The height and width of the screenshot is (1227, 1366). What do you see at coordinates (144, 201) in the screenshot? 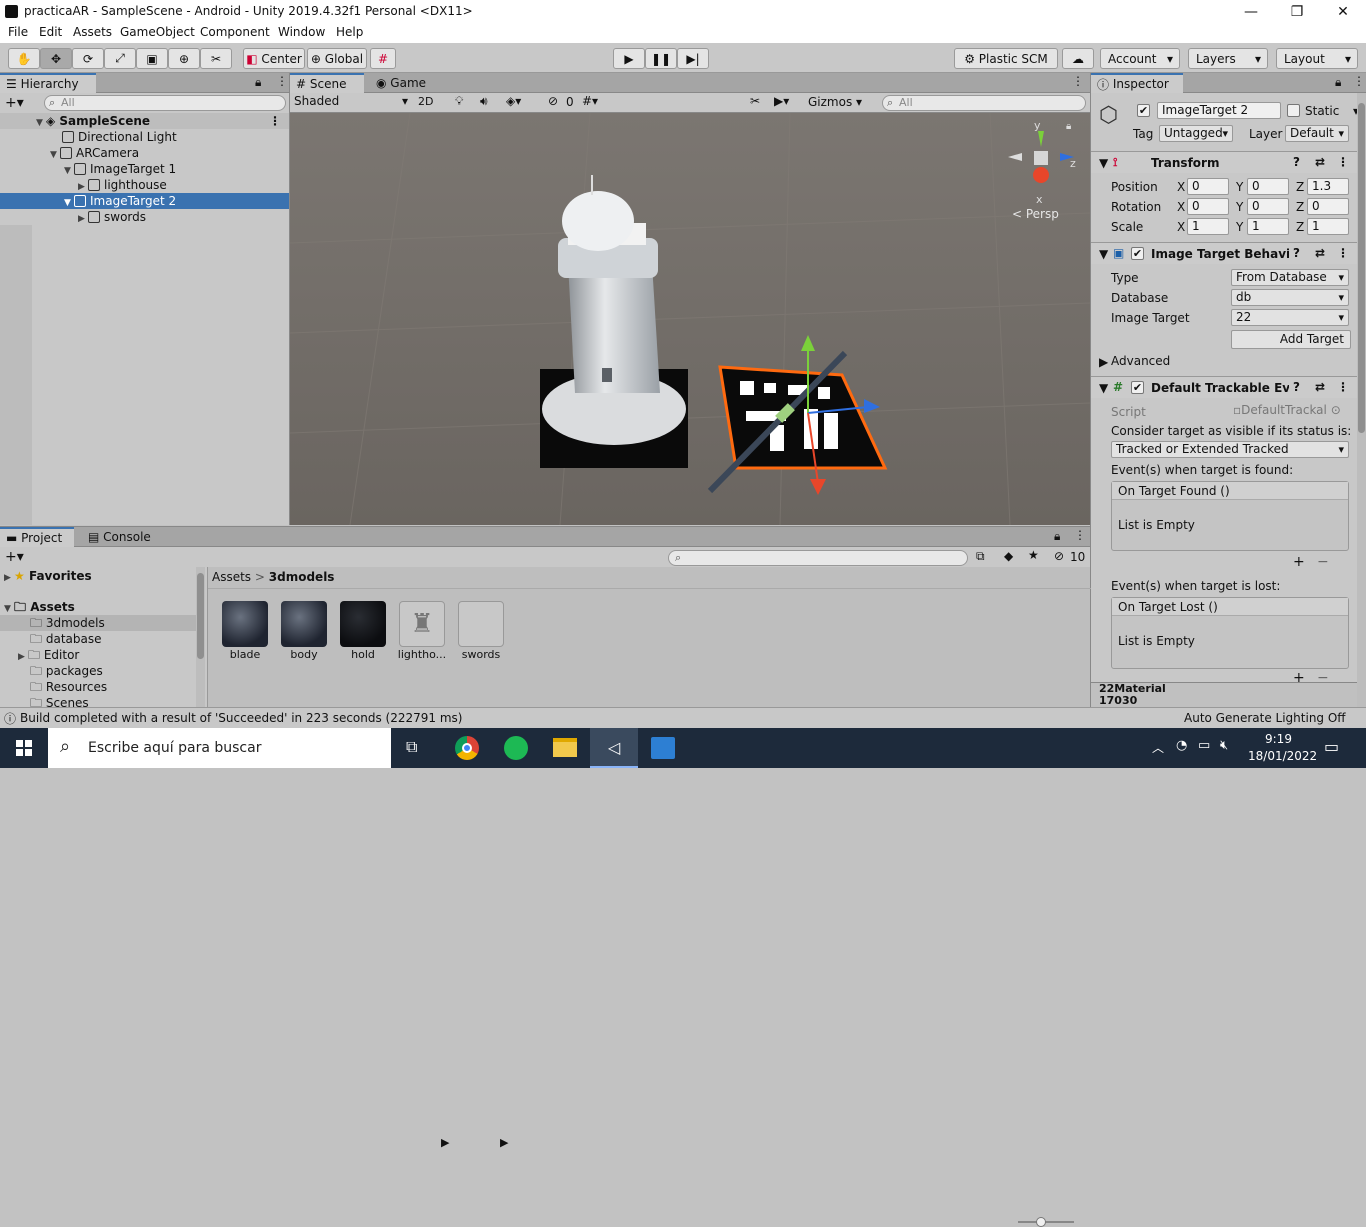
I see `hierarchy-item-imagetarget-2: ▼ ImageTarget 2` at bounding box center [144, 201].